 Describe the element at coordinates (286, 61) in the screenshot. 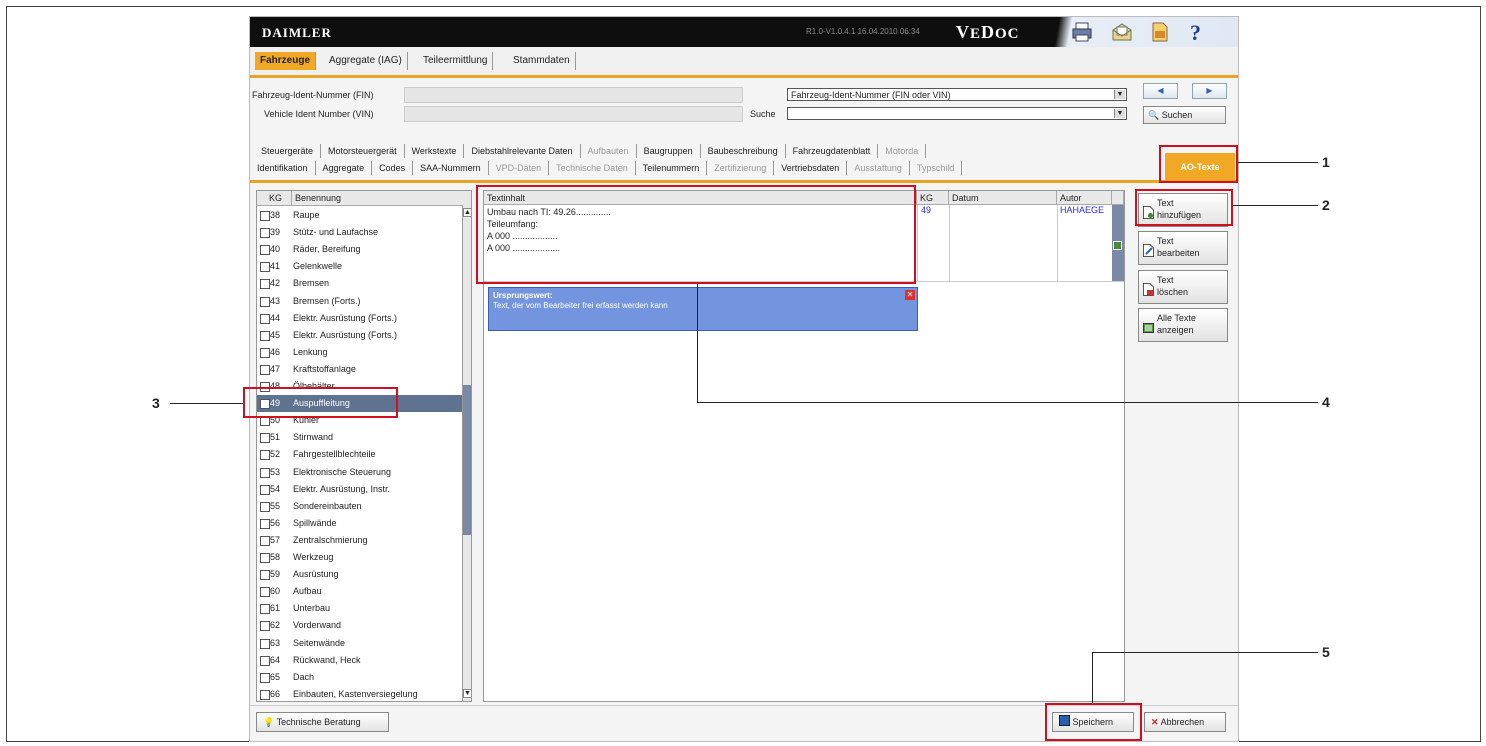

I see `tab-fahrzeuge: Fahrzeuge` at that location.